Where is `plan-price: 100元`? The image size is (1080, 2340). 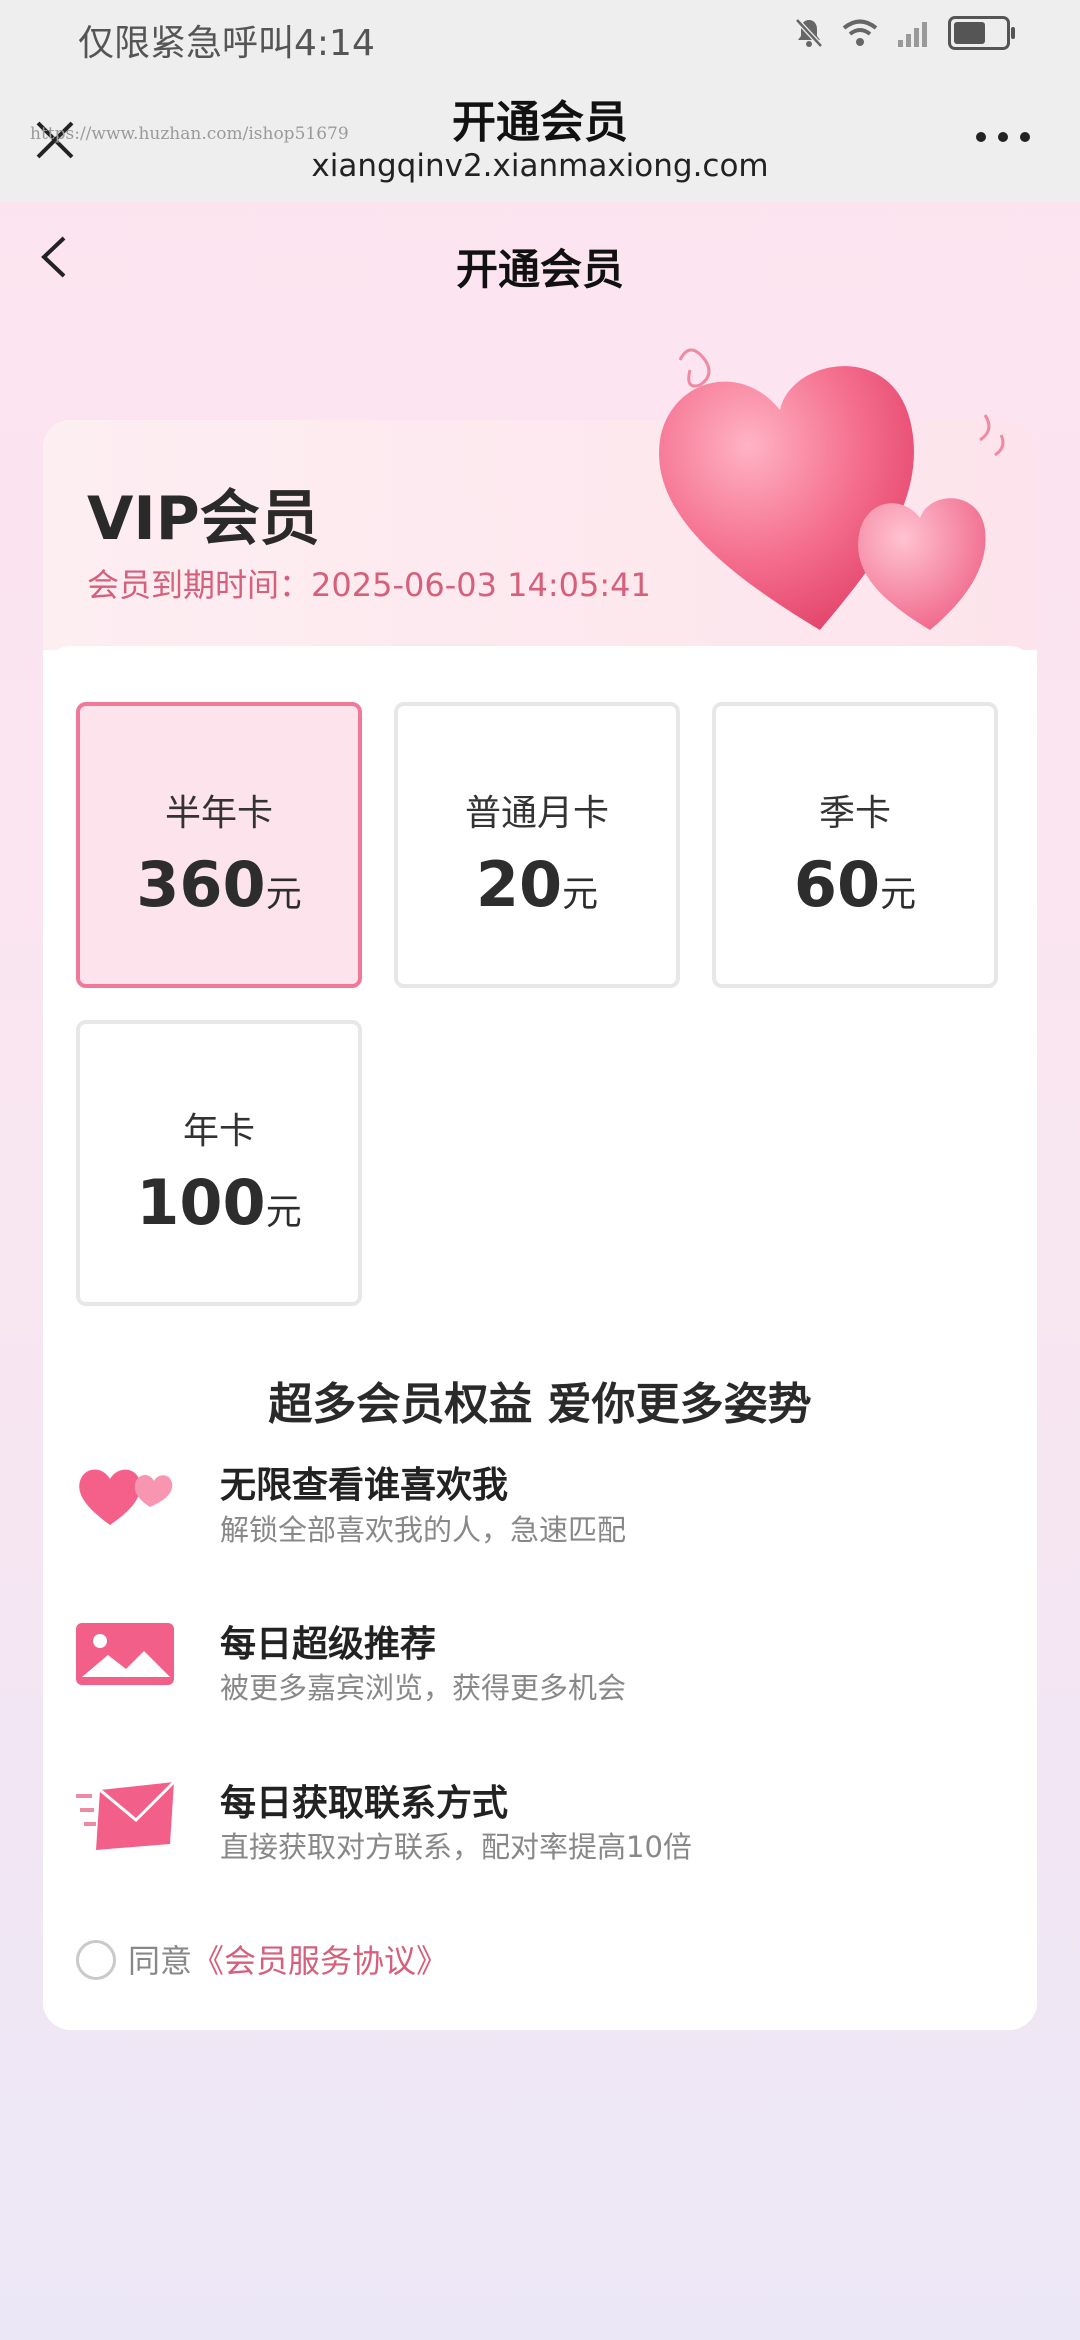 plan-price: 100元 is located at coordinates (219, 1202).